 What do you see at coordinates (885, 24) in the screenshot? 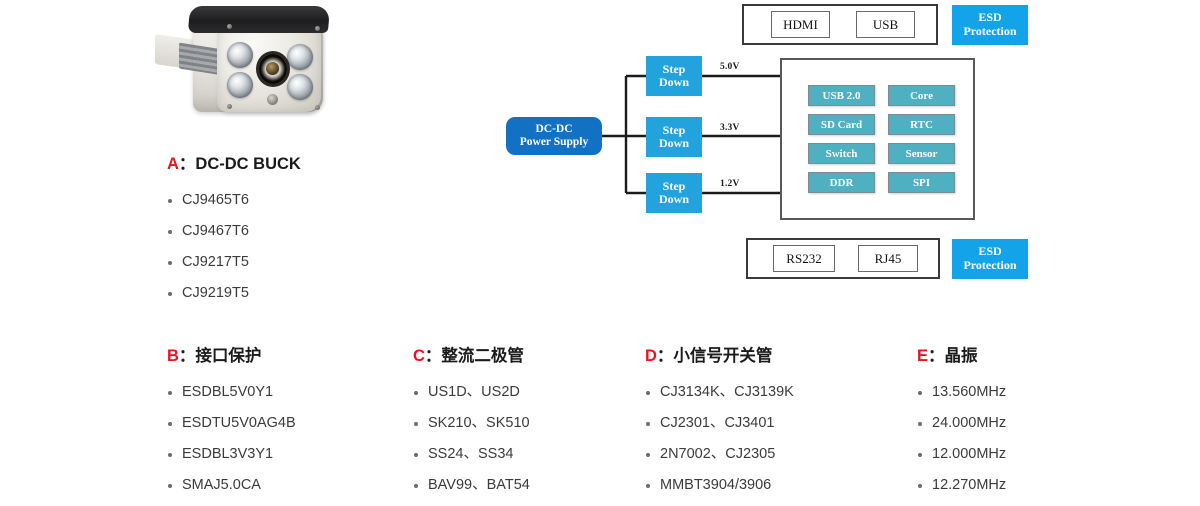
I see `io-port-usb: USB` at bounding box center [885, 24].